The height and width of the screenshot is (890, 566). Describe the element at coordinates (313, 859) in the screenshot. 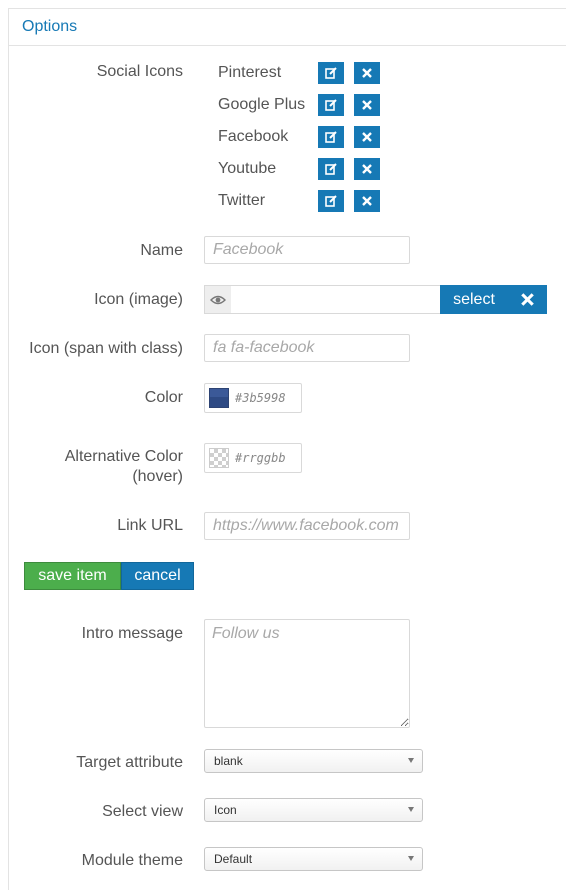

I see `theme-select: Default` at that location.